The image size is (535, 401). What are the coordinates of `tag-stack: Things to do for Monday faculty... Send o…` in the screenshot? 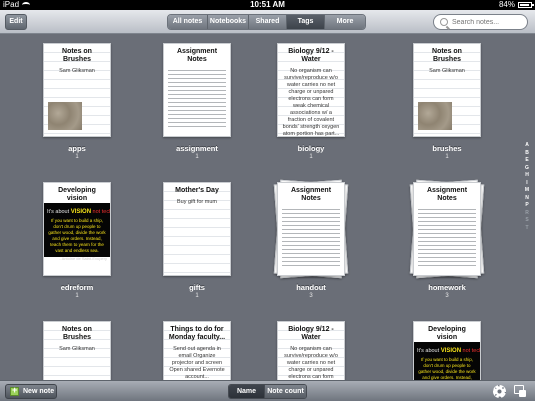 It's located at (197, 350).